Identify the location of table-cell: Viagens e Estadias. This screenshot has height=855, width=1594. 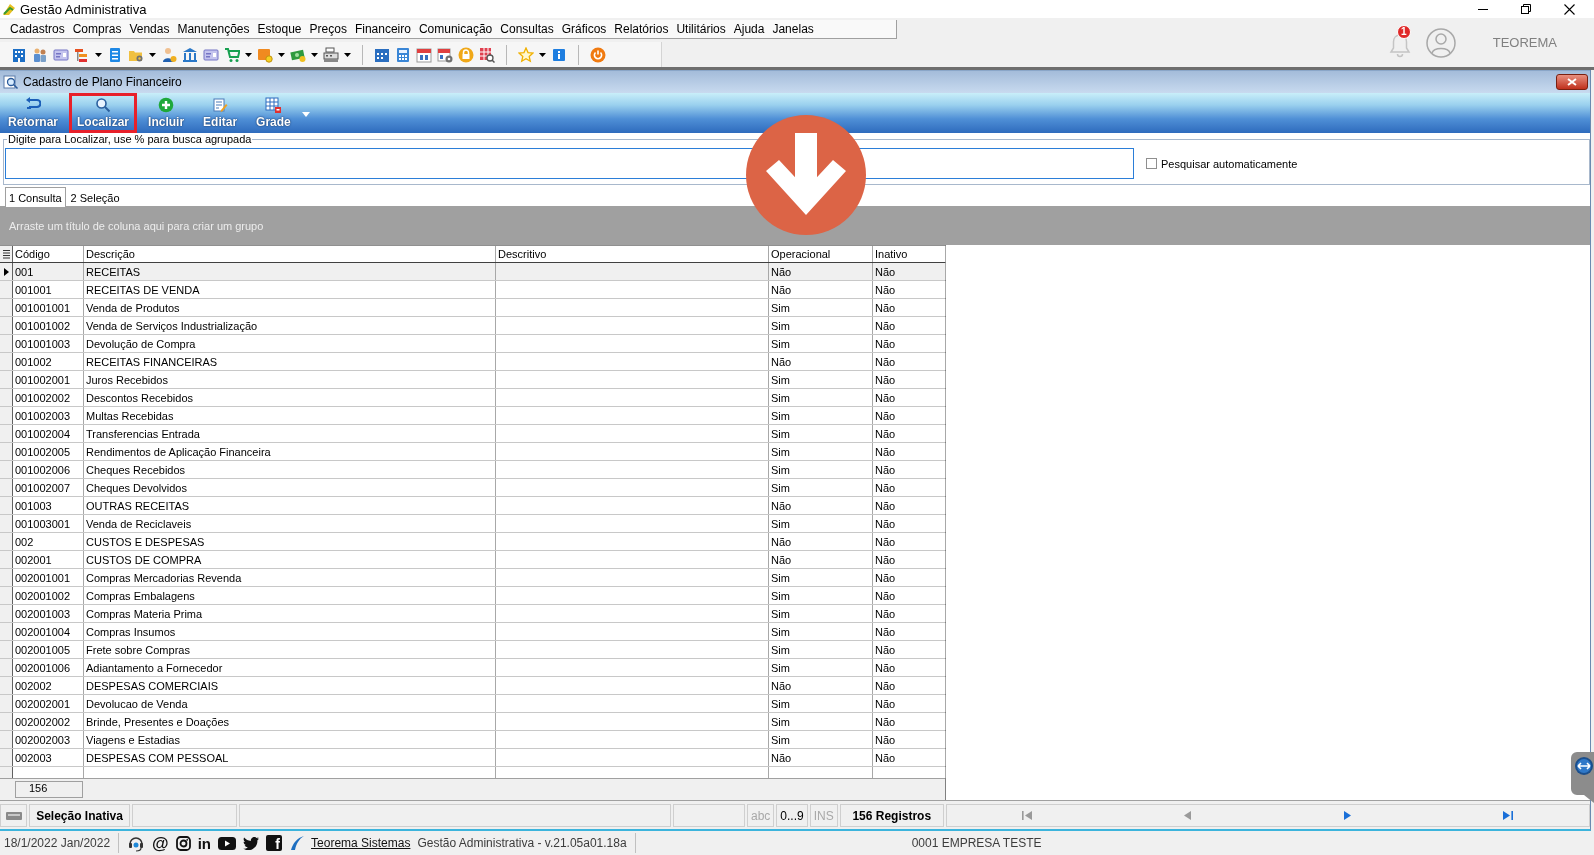
(290, 739).